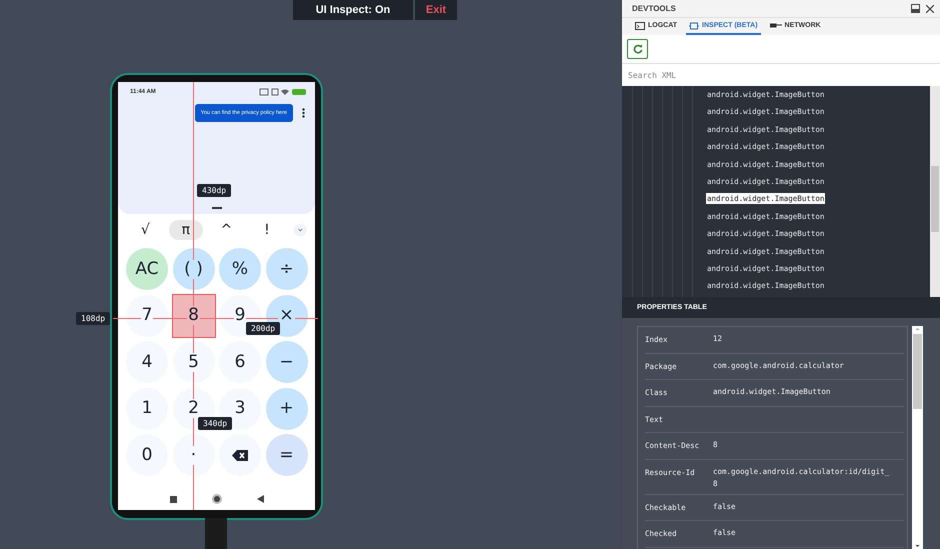  Describe the element at coordinates (240, 269) in the screenshot. I see `calculator-key: %` at that location.